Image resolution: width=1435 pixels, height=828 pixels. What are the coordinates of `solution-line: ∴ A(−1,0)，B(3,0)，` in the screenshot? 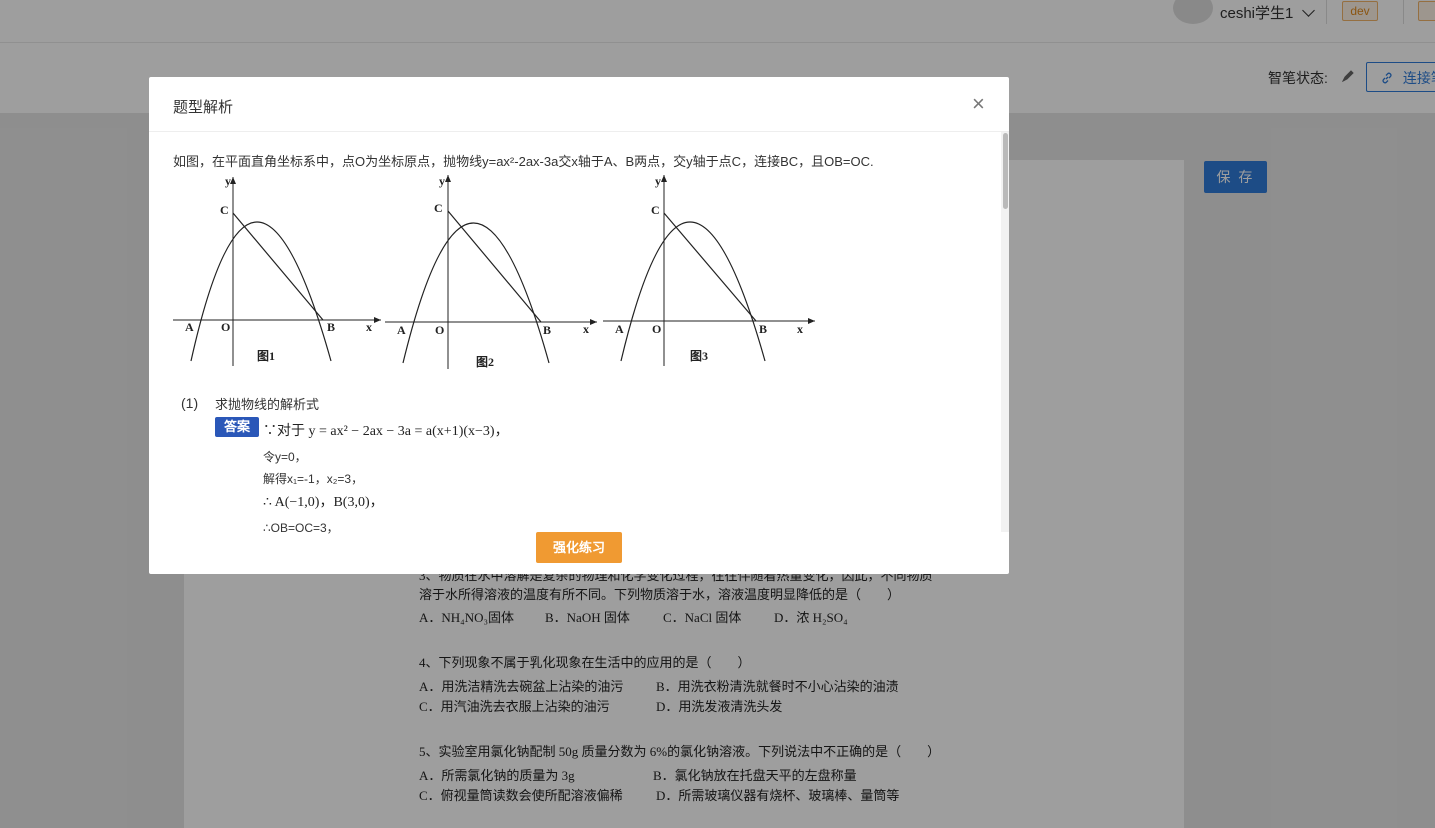 It's located at (323, 502).